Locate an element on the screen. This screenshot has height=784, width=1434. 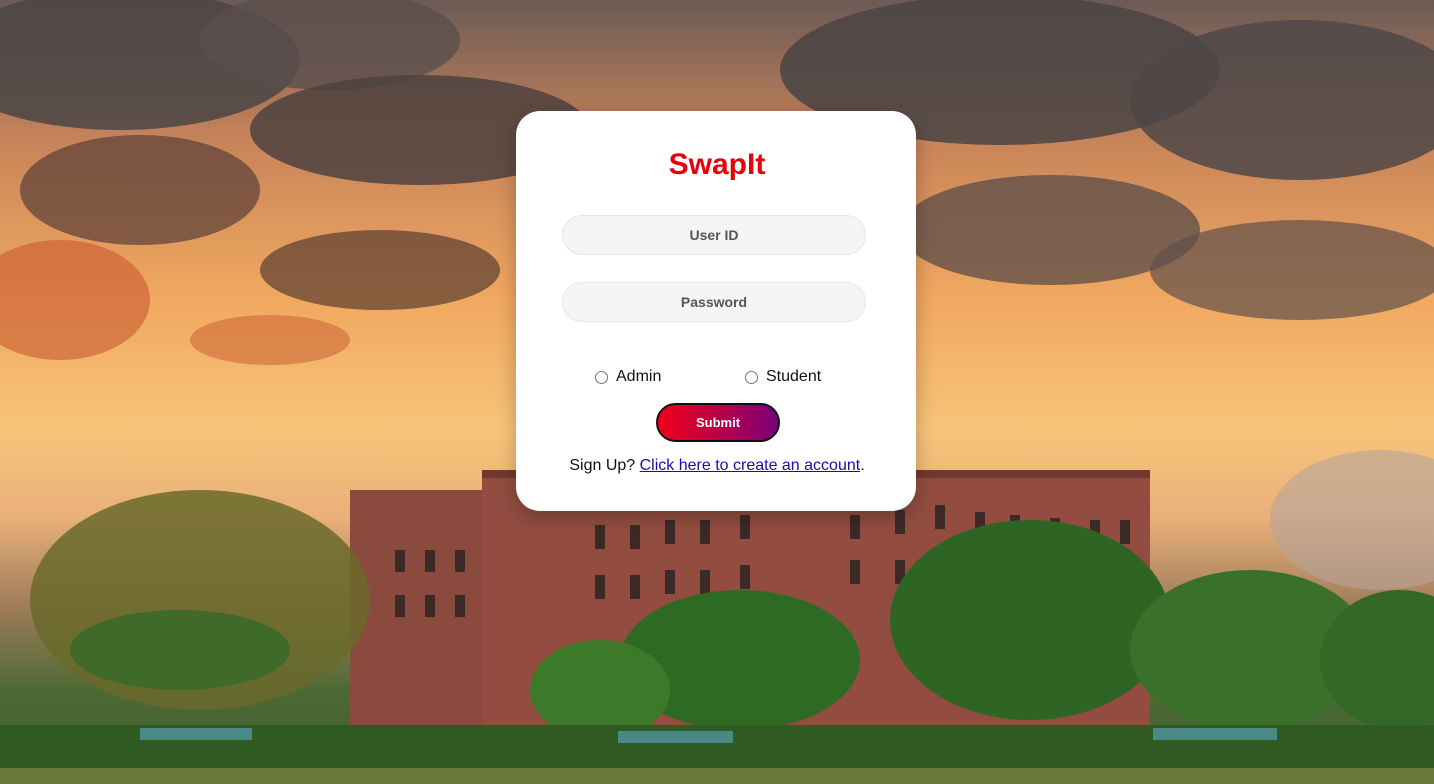
student-label: Student is located at coordinates (794, 376).